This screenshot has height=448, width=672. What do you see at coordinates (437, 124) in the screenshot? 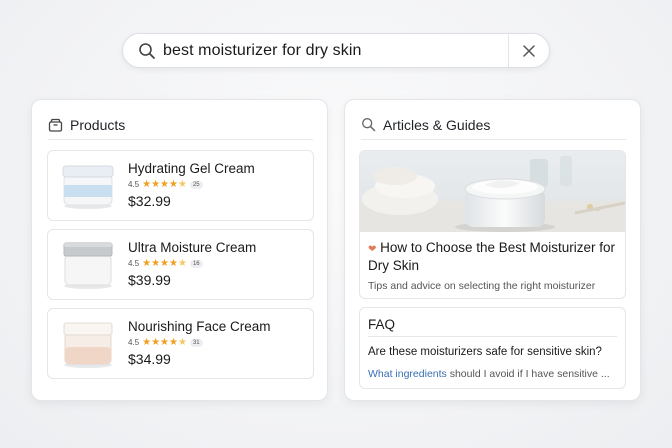
I see `articles-title: Articles & Guides` at bounding box center [437, 124].